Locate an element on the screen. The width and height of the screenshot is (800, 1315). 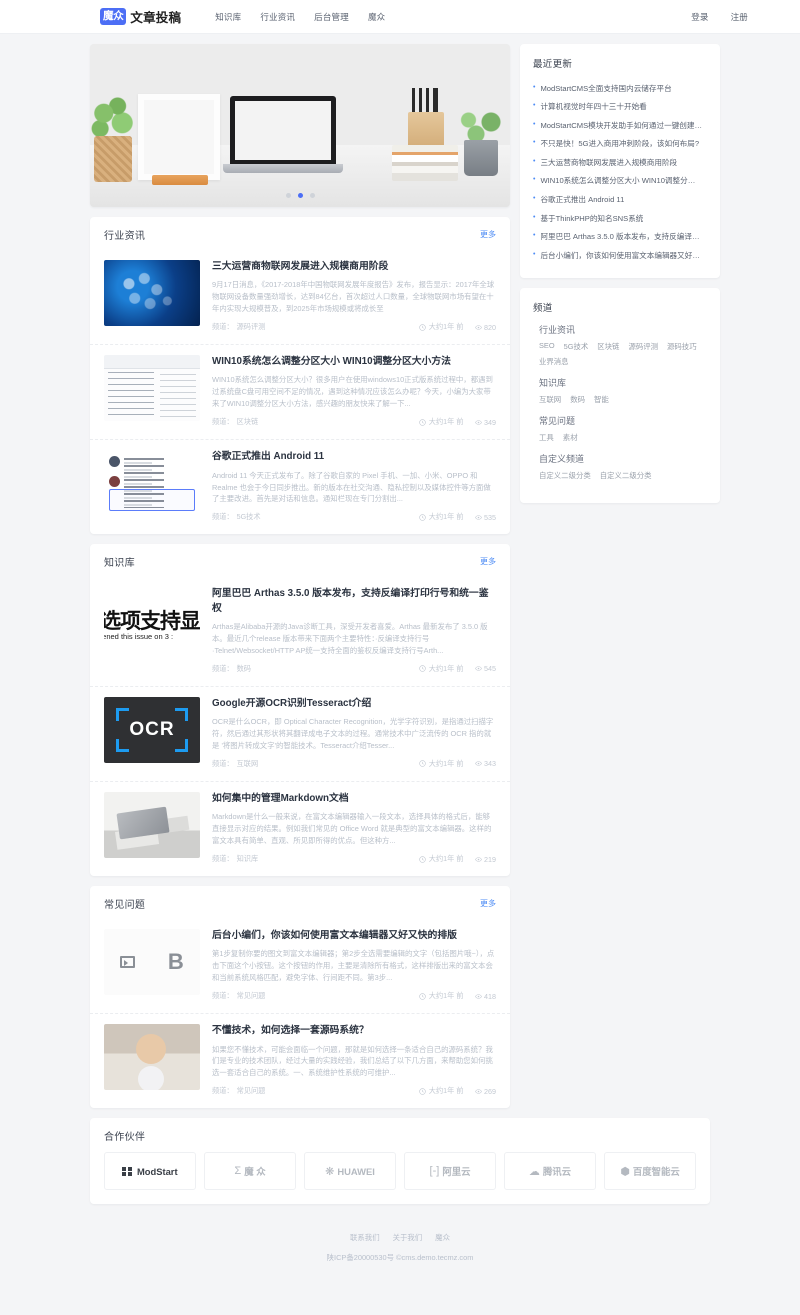
list-item: • 基于ThinkPHP的知名SNS系统 is located at coordinates (620, 218).